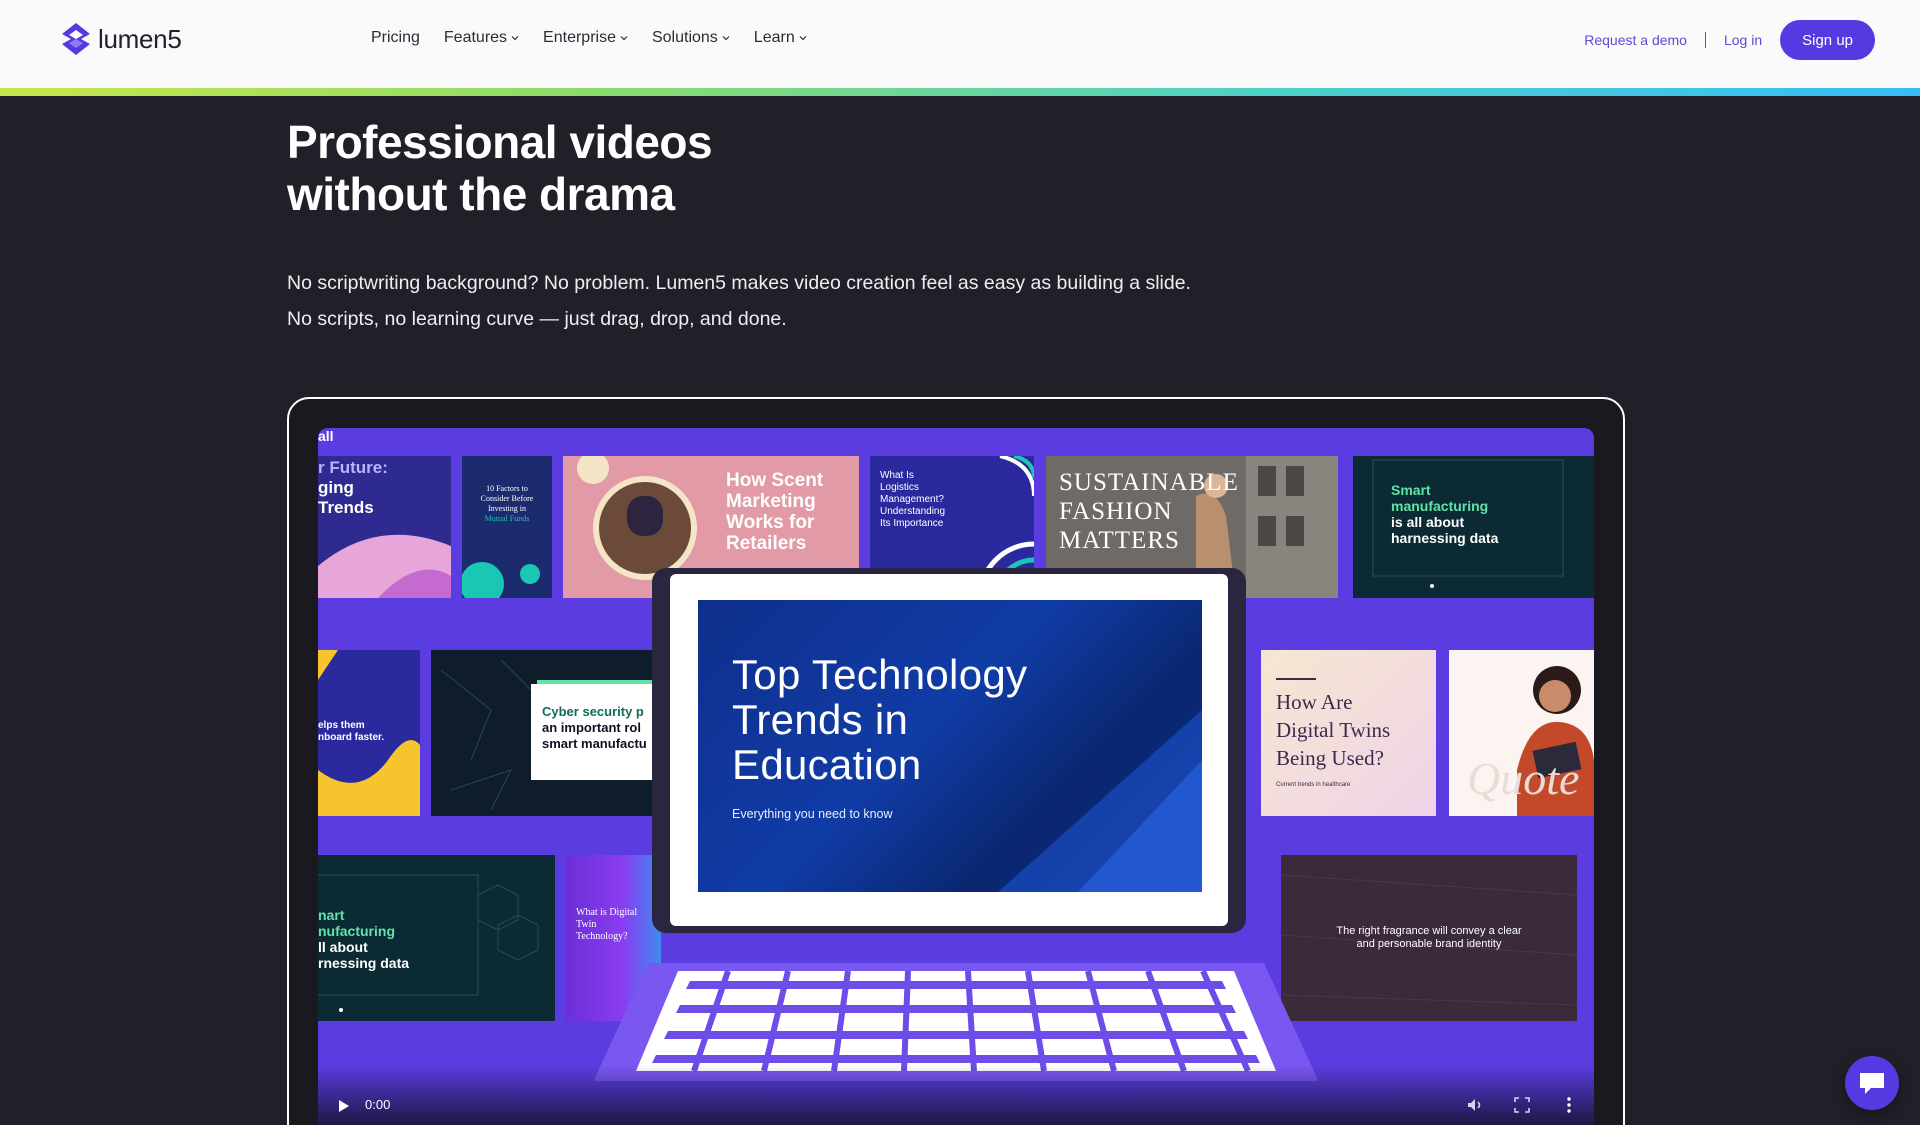 Image resolution: width=1920 pixels, height=1125 pixels. What do you see at coordinates (960, 92) in the screenshot?
I see `gradient-divider` at bounding box center [960, 92].